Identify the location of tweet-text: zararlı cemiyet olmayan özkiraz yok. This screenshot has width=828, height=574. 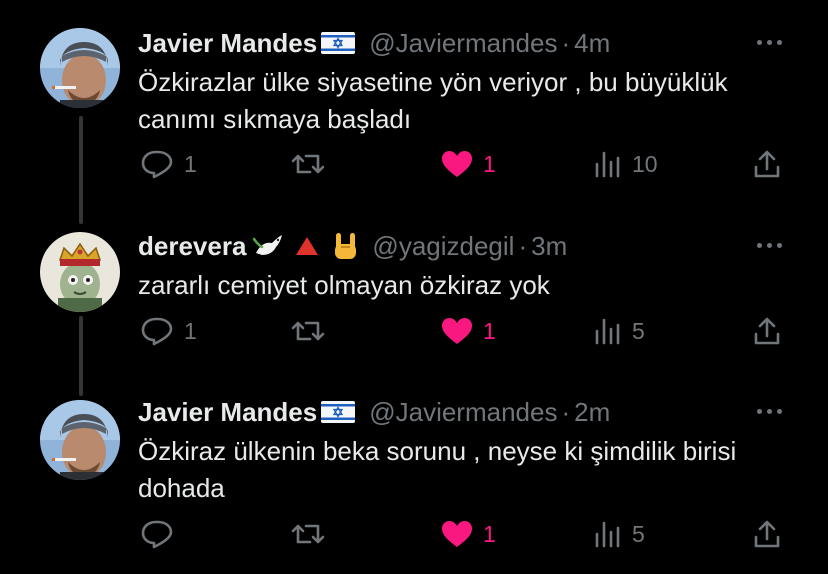
(344, 285).